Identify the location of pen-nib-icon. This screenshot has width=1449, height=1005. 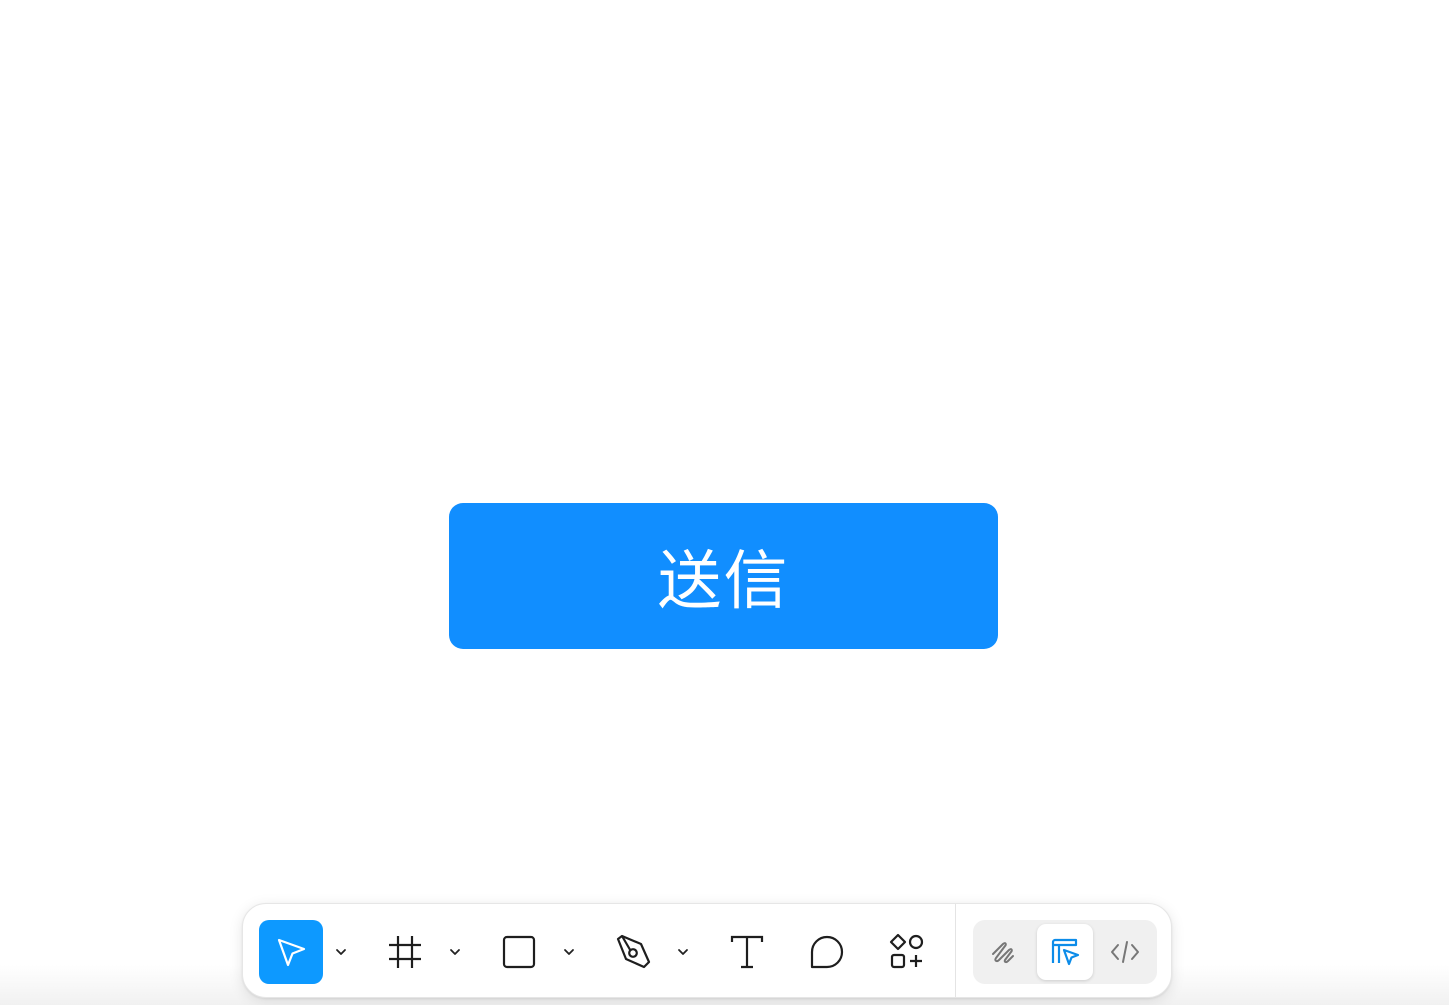
(633, 951).